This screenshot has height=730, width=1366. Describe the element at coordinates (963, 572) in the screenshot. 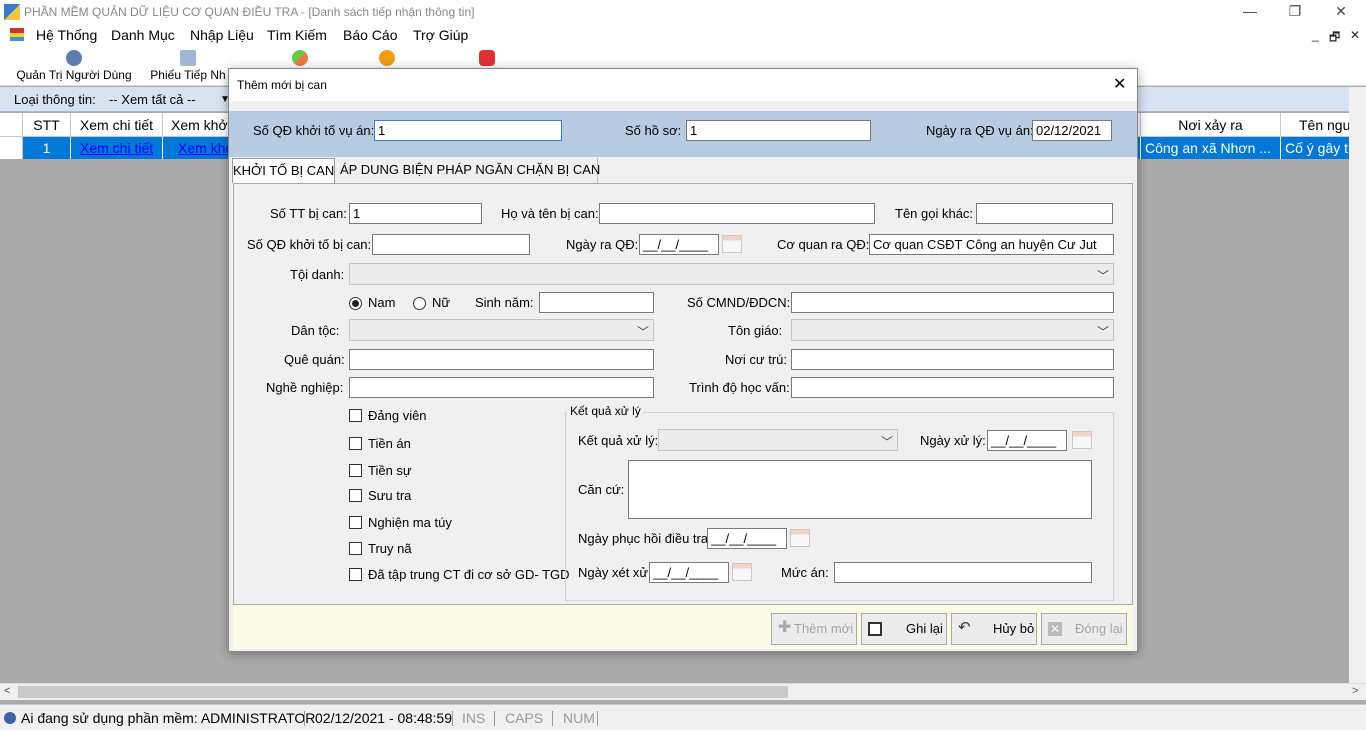

I see `sentence-input` at that location.